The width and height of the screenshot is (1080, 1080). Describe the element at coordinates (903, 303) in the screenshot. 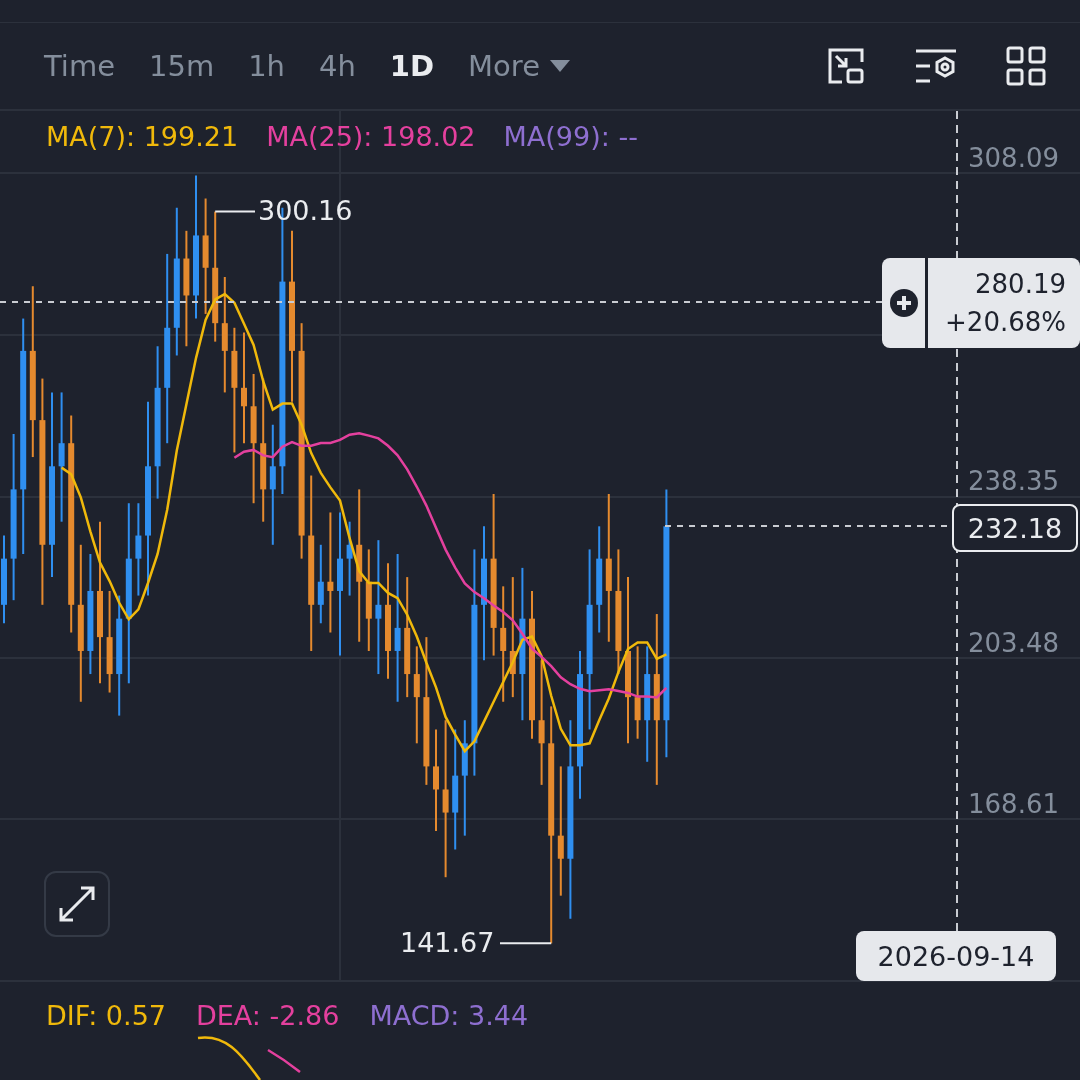

I see `plus-circle-icon` at that location.